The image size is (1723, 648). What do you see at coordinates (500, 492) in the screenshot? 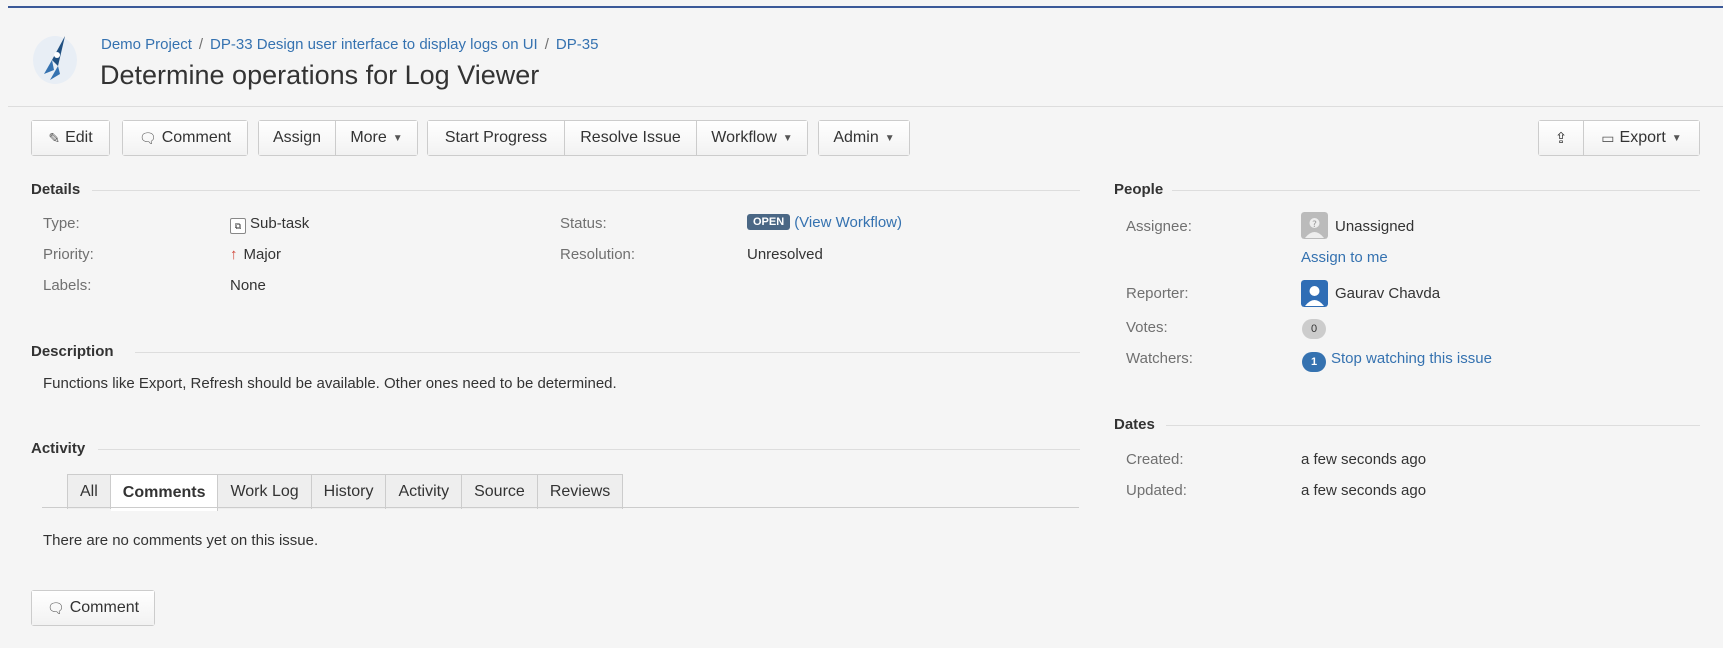
I see `tab-source: Source` at bounding box center [500, 492].